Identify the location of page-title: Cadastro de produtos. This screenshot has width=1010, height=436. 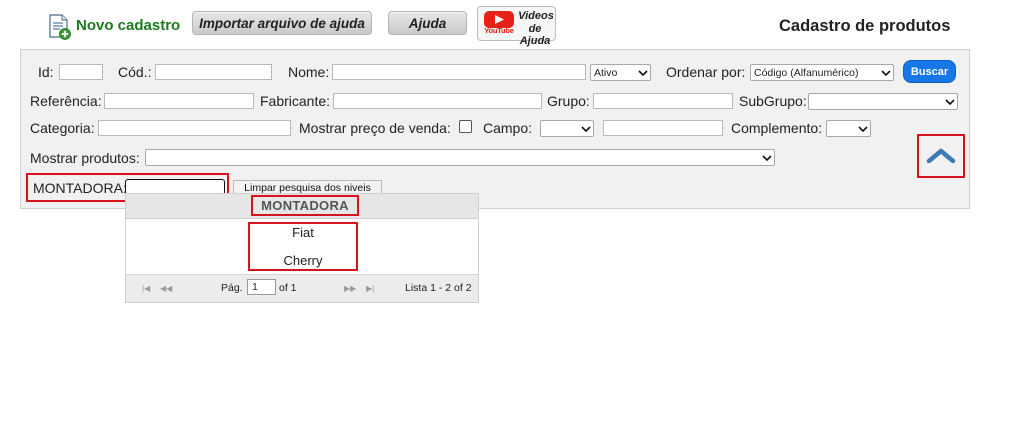
(865, 26).